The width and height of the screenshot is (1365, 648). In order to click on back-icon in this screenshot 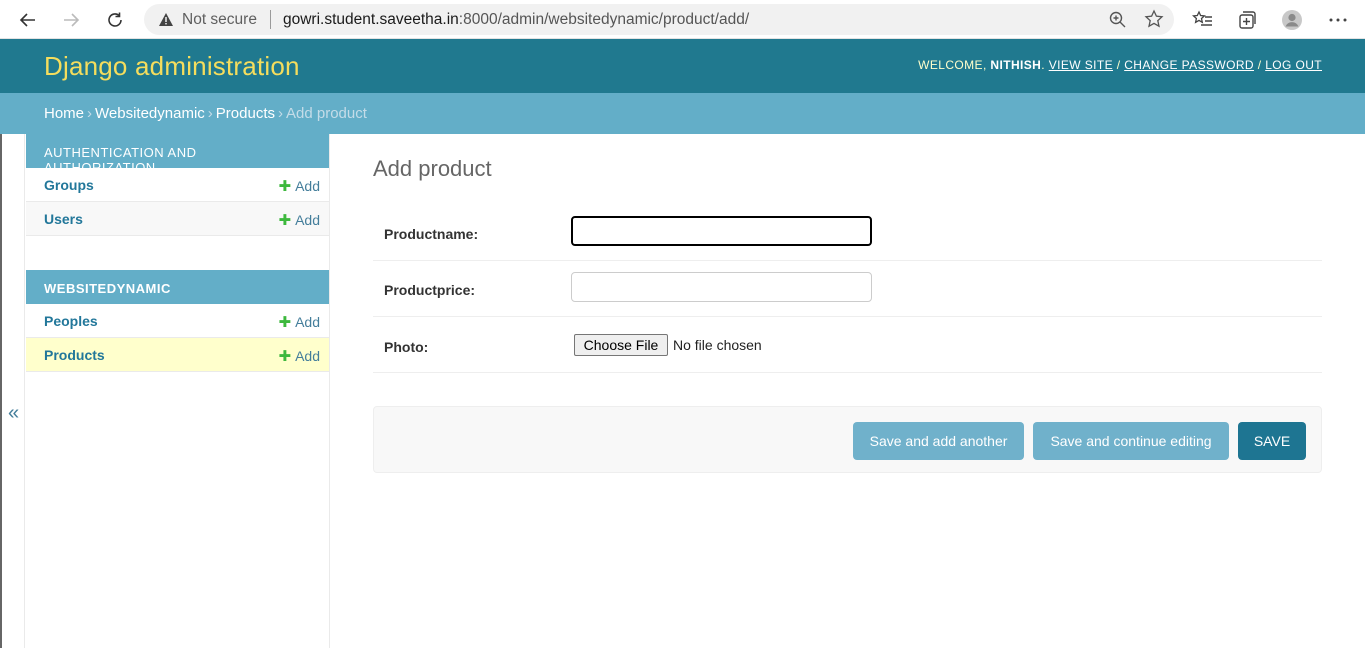, I will do `click(28, 20)`.